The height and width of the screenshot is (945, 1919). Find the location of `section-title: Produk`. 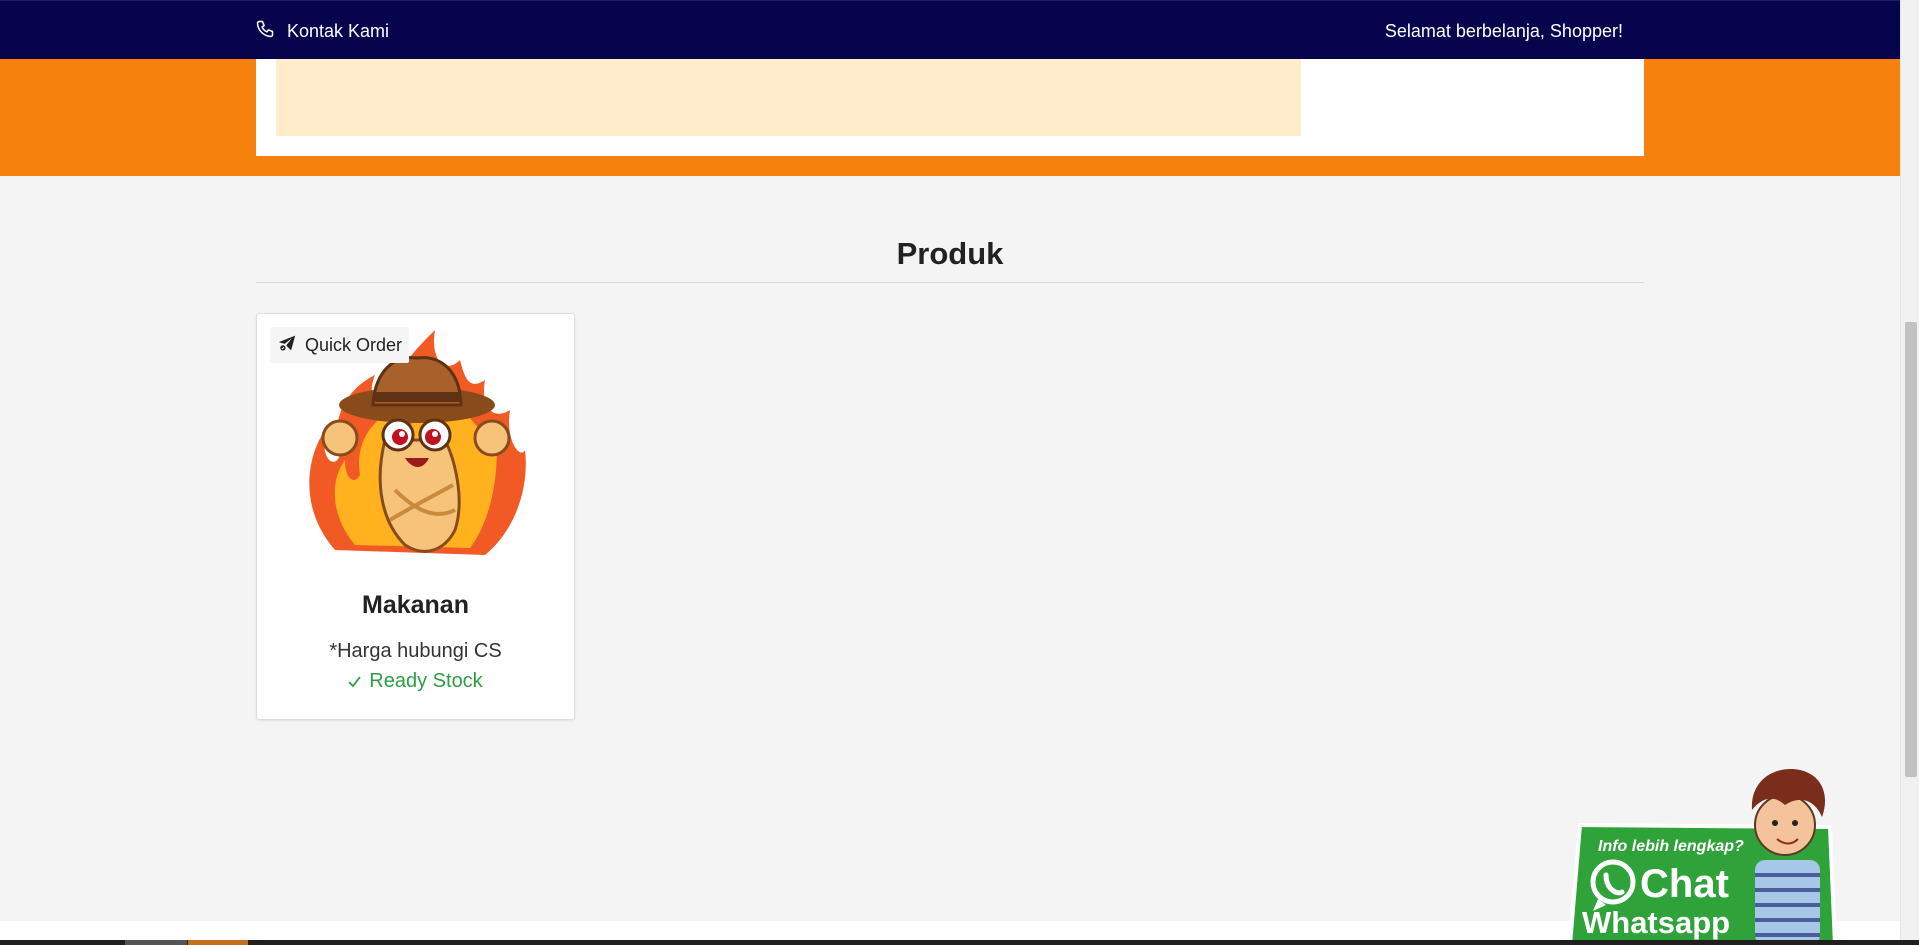

section-title: Produk is located at coordinates (950, 253).